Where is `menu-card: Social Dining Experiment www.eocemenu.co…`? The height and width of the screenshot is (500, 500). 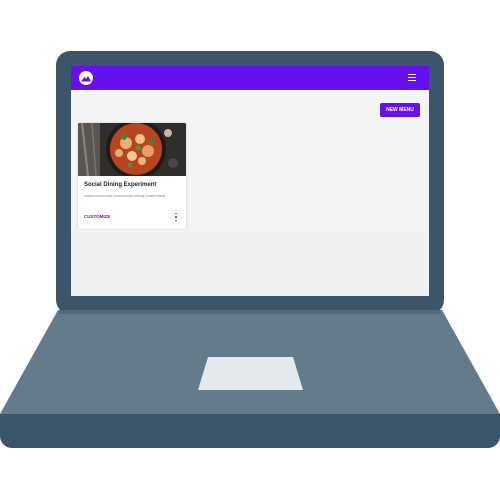 menu-card: Social Dining Experiment www.eocemenu.co… is located at coordinates (132, 176).